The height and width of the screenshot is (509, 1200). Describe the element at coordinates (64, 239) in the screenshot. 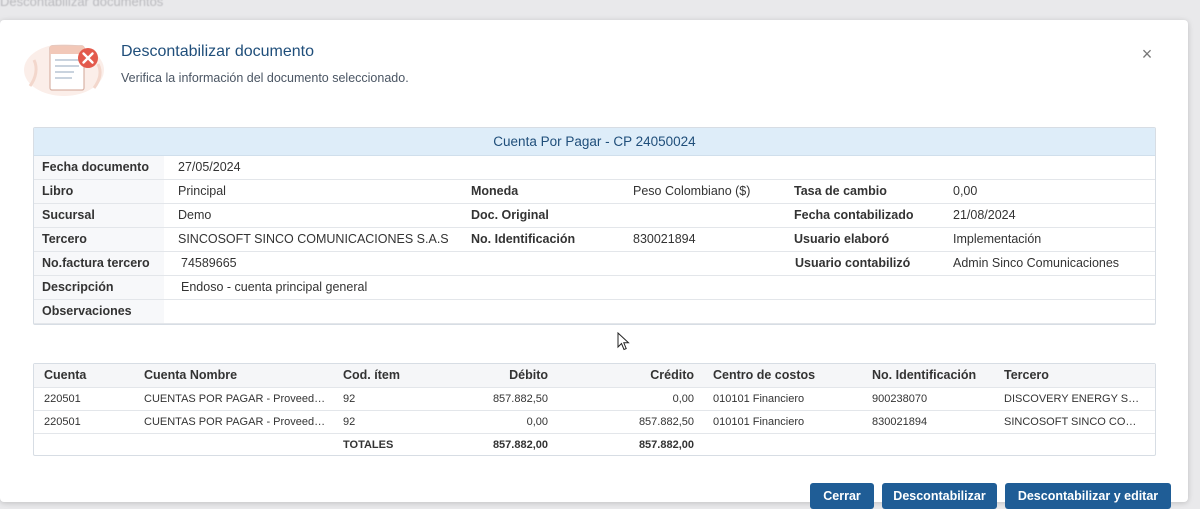

I see `label-tercero: Tercero` at that location.